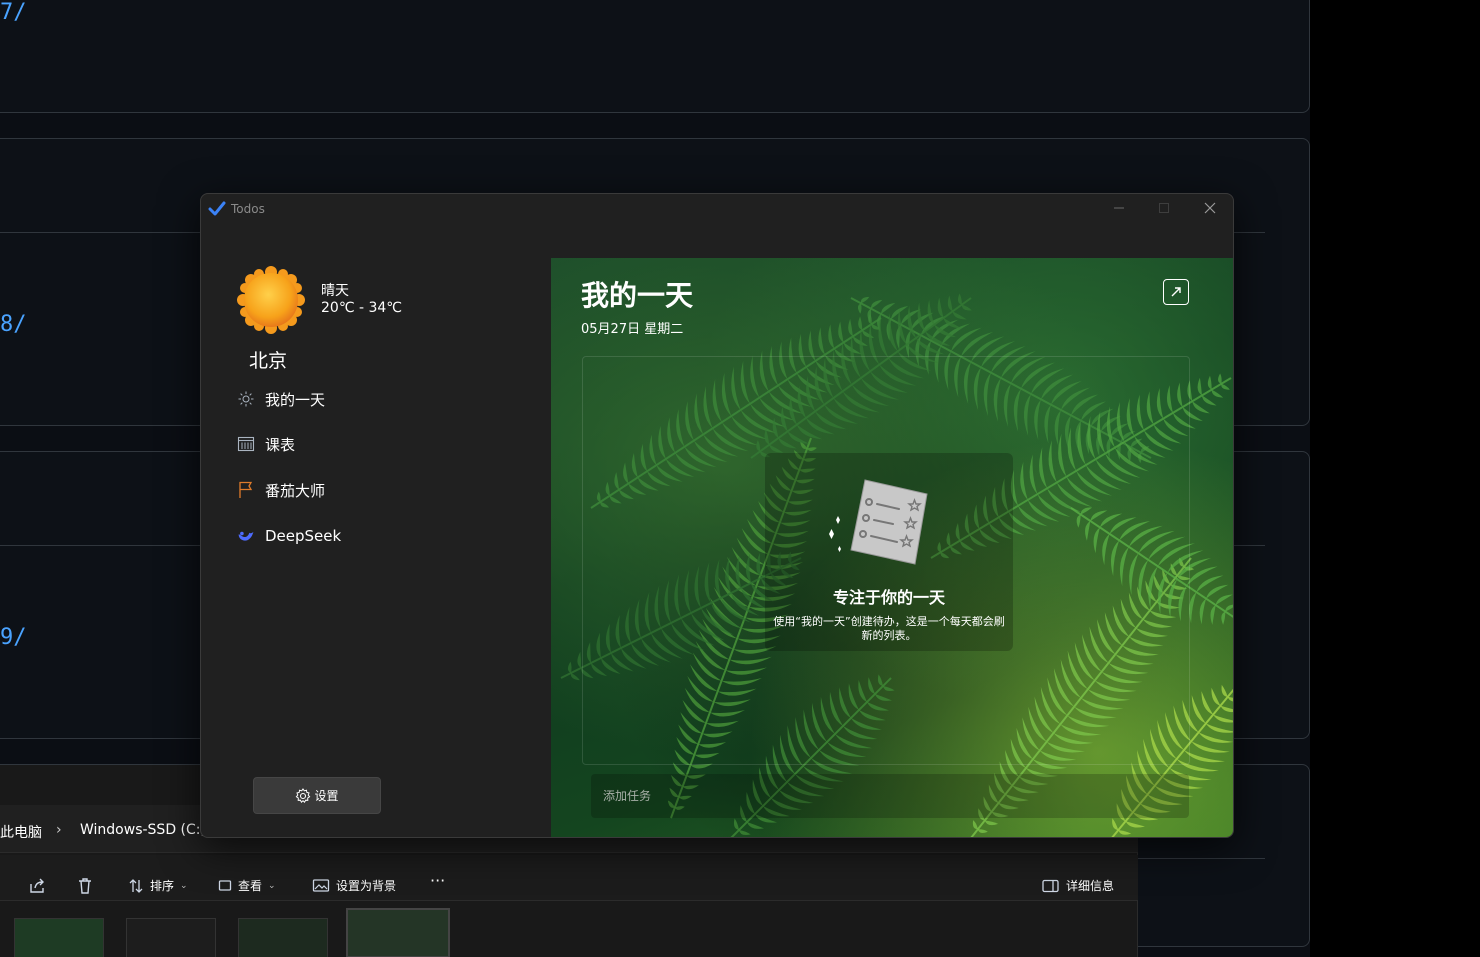  Describe the element at coordinates (398, 932) in the screenshot. I see `file-thumbnail-selected` at that location.